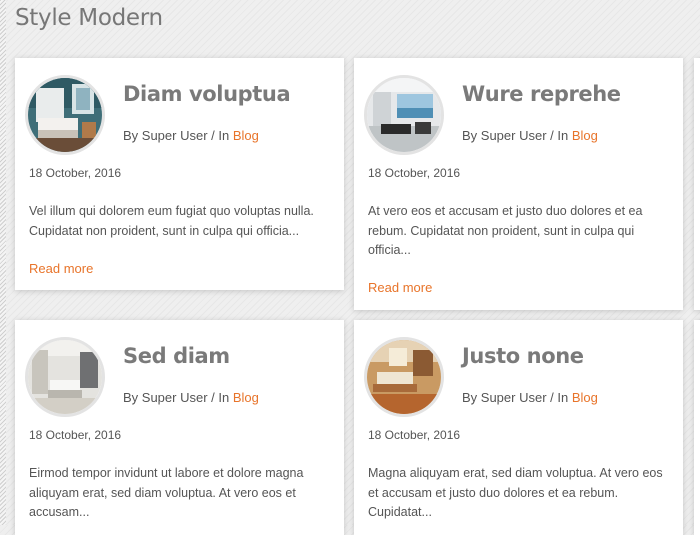 This screenshot has width=700, height=535. Describe the element at coordinates (207, 94) in the screenshot. I see `post-title: Diam voluptua` at that location.